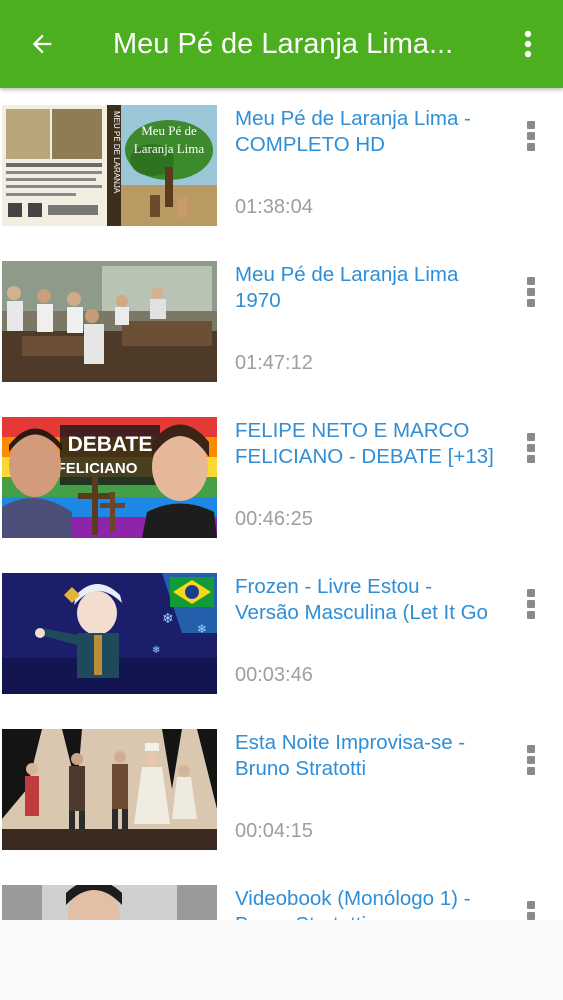 This screenshot has height=1000, width=563. Describe the element at coordinates (97, 468) in the screenshot. I see `thumbnail-text-name: FELICIANO` at that location.